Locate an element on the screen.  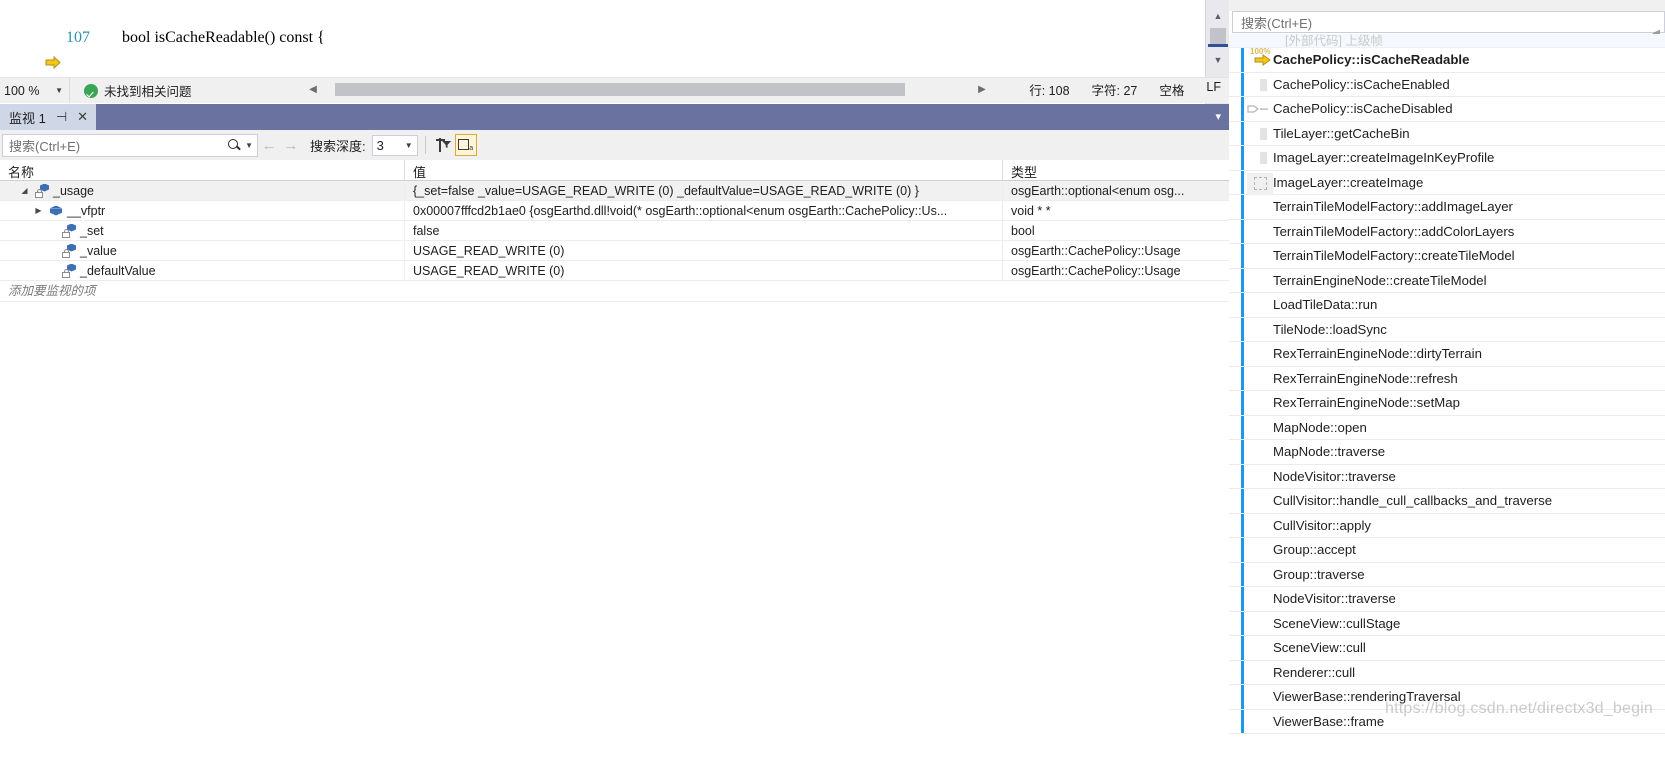
watch-name: __vfptr is located at coordinates (86, 210).